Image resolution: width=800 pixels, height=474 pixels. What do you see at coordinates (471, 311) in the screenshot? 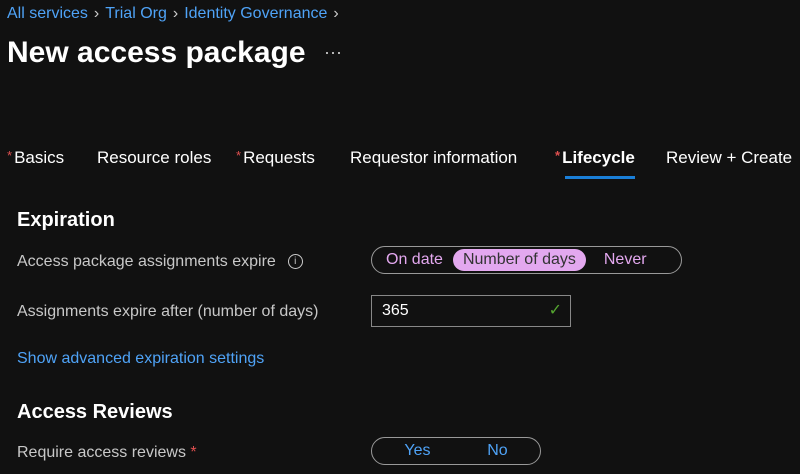
I see `days-input: 365 ✓` at bounding box center [471, 311].